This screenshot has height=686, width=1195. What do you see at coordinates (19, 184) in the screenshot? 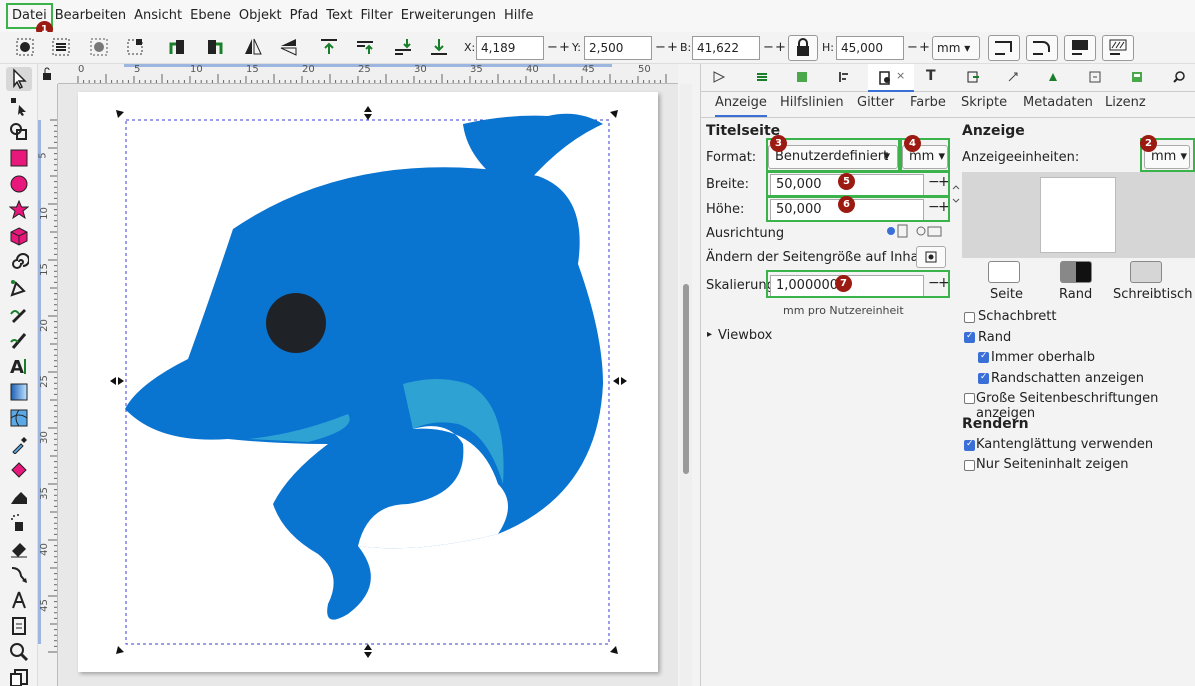
I see `ellipse-tool-icon` at bounding box center [19, 184].